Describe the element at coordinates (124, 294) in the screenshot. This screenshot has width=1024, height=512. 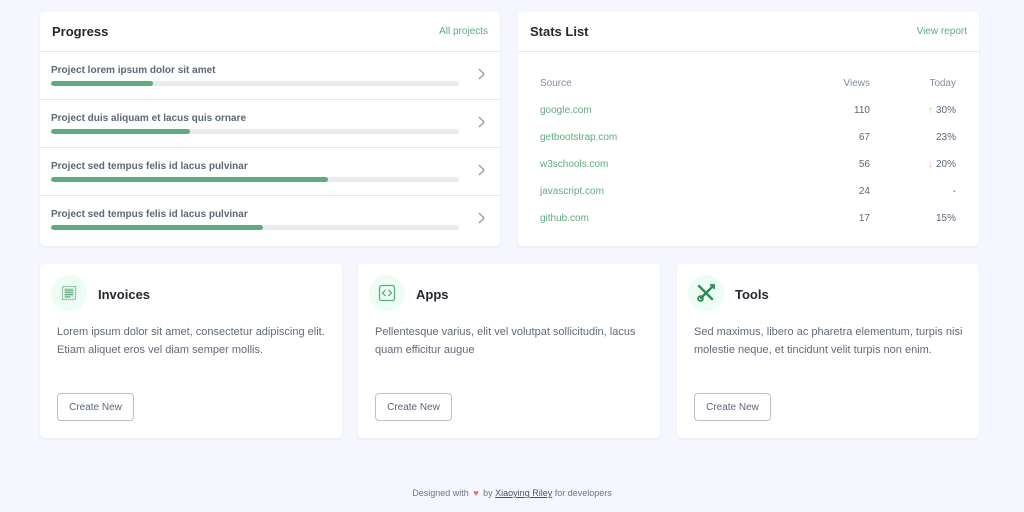
I see `card-title: Invoices` at that location.